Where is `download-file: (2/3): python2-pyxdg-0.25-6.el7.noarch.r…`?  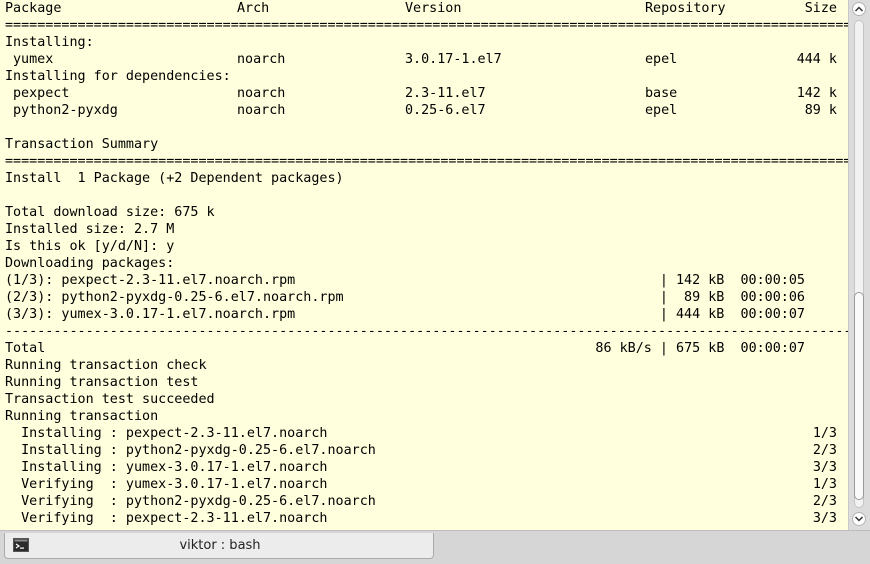
download-file: (2/3): python2-pyxdg-0.25-6.el7.noarch.r… is located at coordinates (174, 297).